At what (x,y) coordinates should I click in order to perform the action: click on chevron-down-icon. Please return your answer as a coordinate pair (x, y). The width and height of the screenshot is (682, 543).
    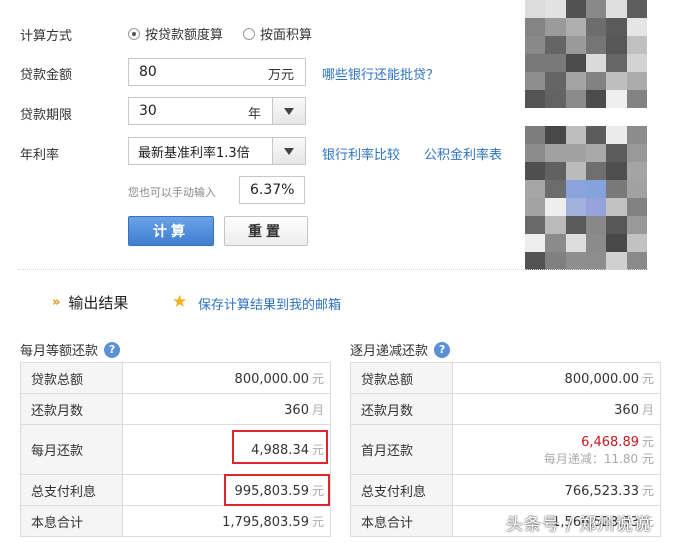
    Looking at the image, I should click on (289, 151).